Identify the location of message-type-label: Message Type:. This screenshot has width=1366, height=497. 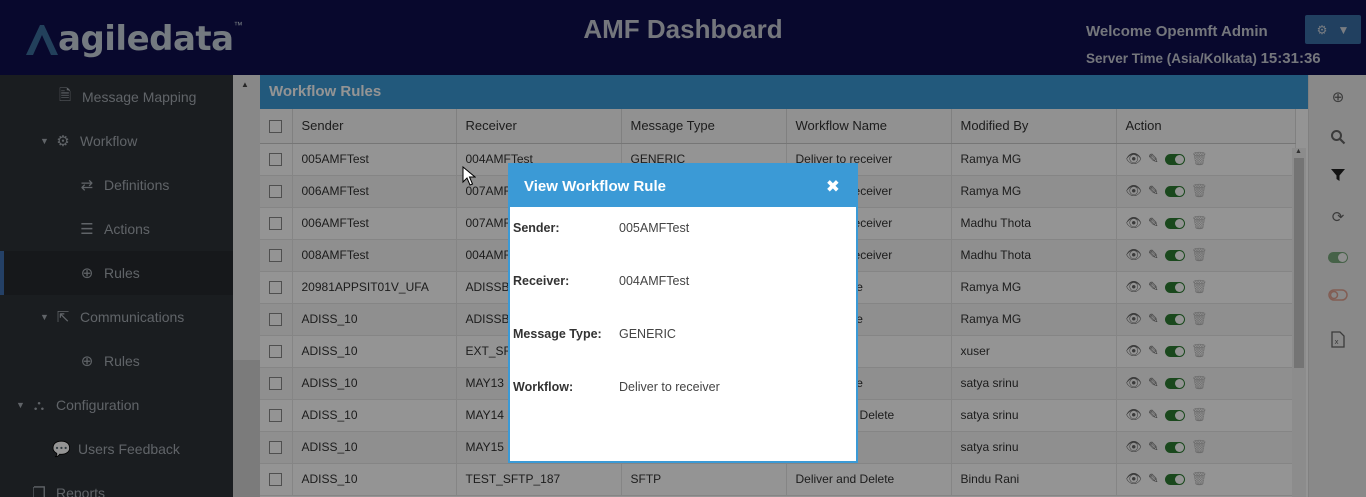
(557, 334).